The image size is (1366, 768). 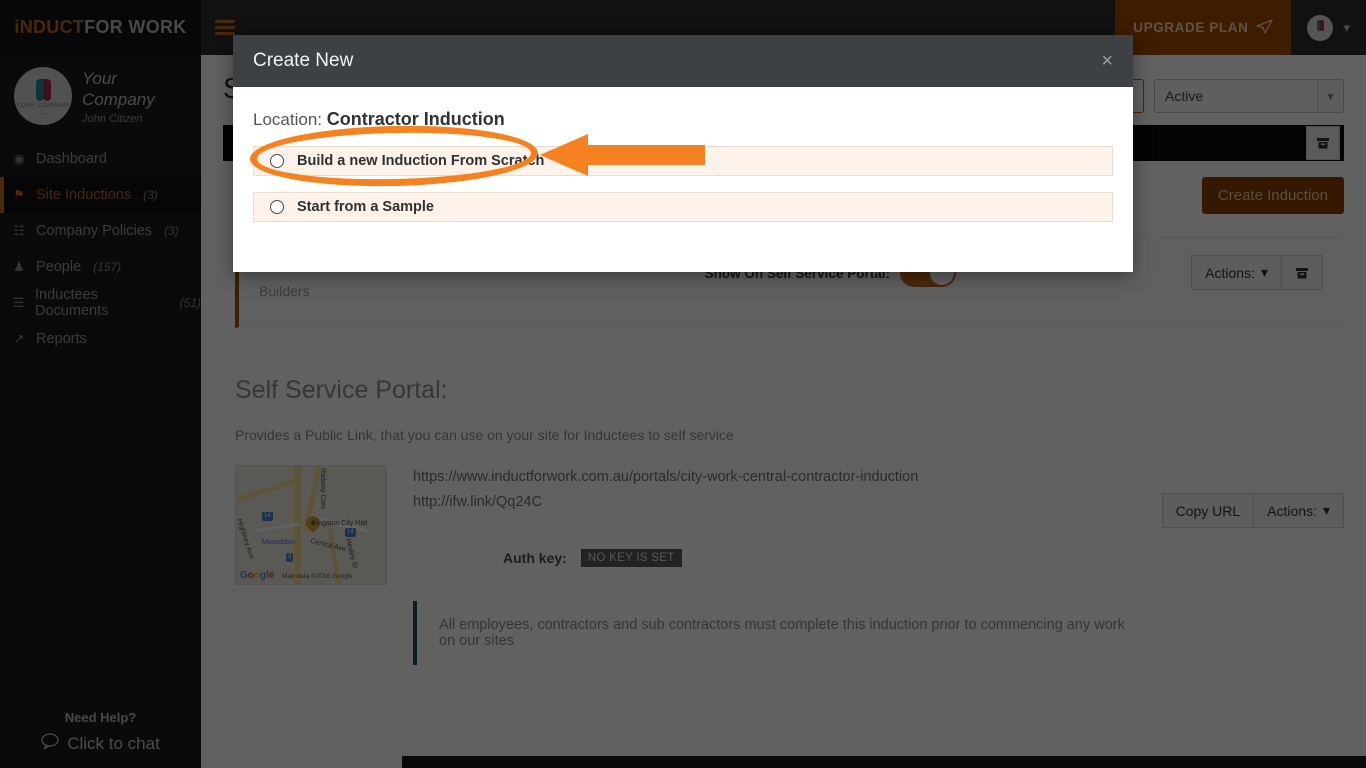 I want to click on option-build-from-scratch: Build a new Induction From Scratch, so click(x=683, y=161).